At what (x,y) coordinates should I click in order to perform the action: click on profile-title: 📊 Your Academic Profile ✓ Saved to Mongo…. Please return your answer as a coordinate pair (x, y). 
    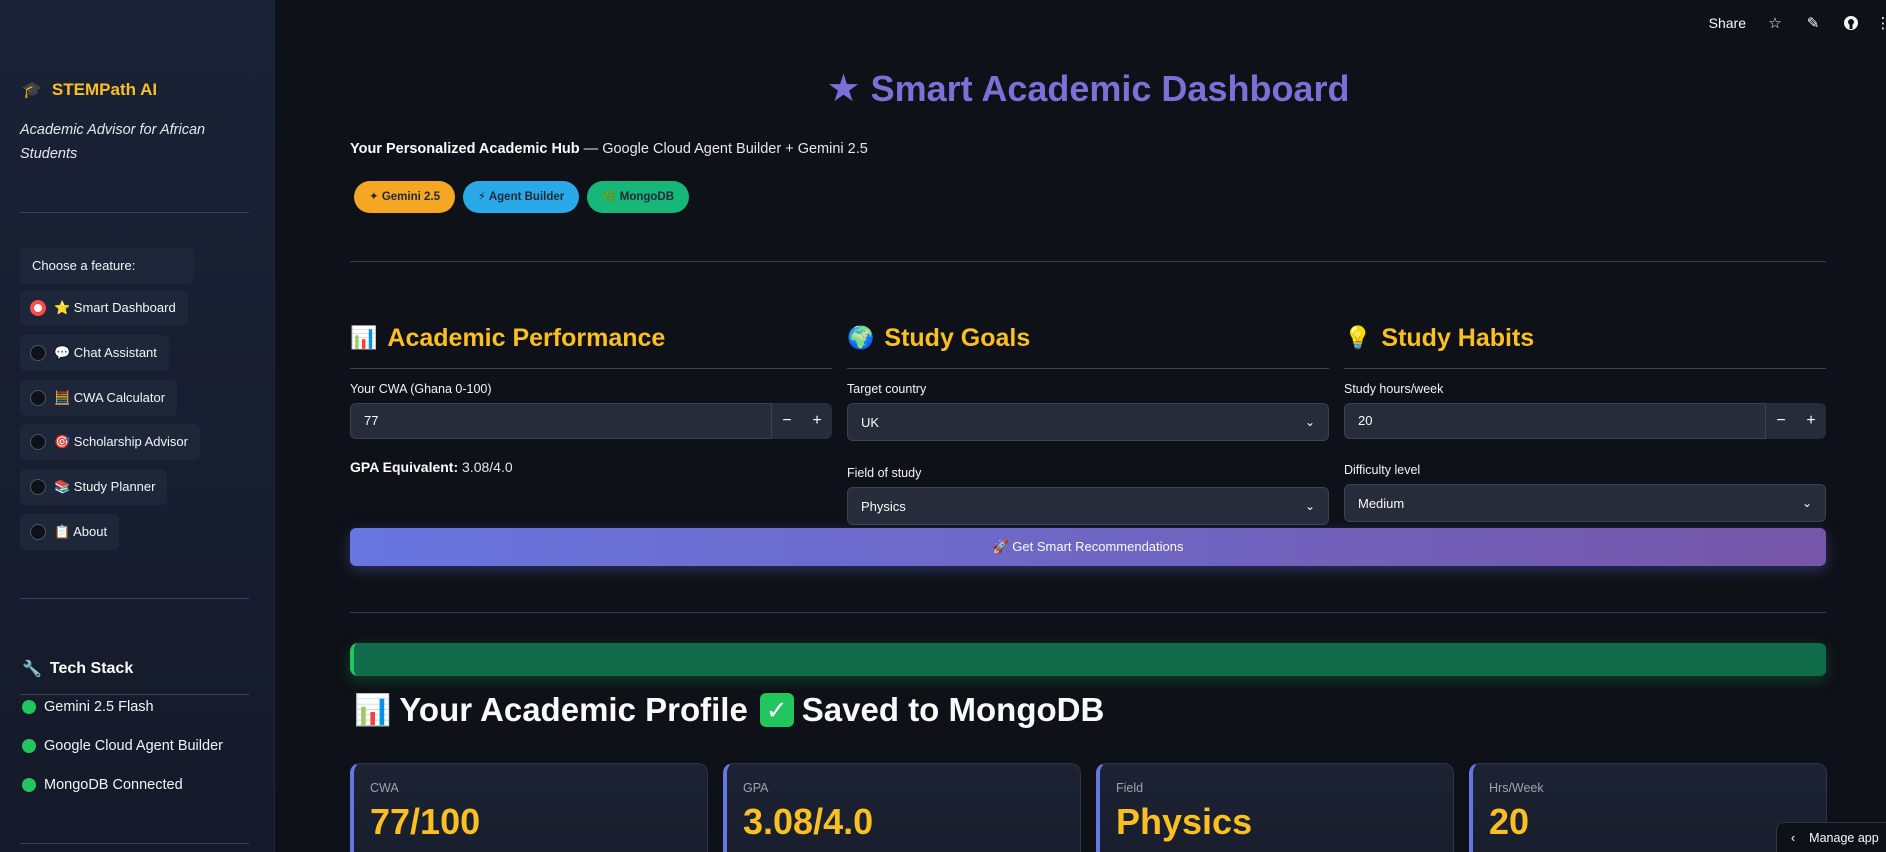
    Looking at the image, I should click on (729, 709).